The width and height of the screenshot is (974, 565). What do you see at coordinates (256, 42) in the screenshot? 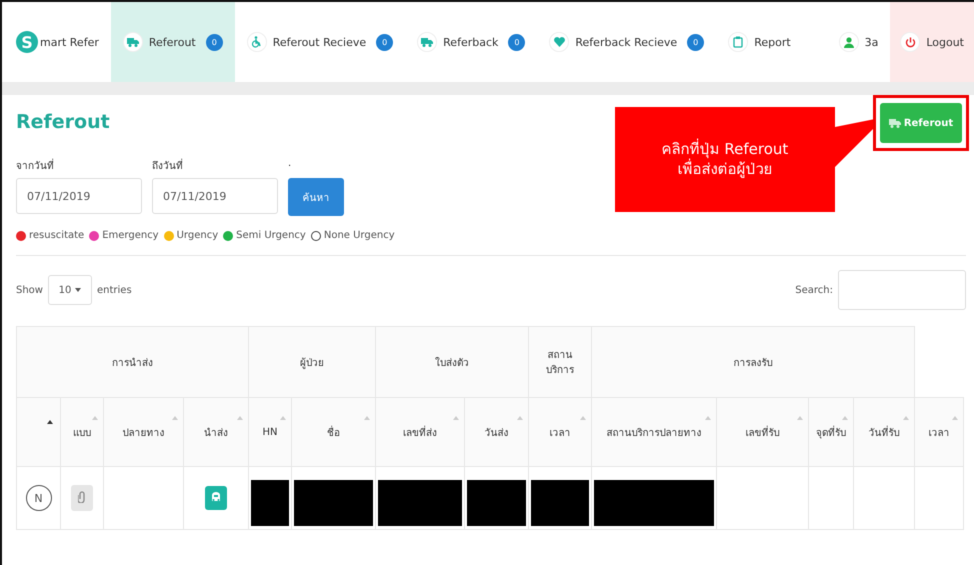
I see `wheelchair-icon` at bounding box center [256, 42].